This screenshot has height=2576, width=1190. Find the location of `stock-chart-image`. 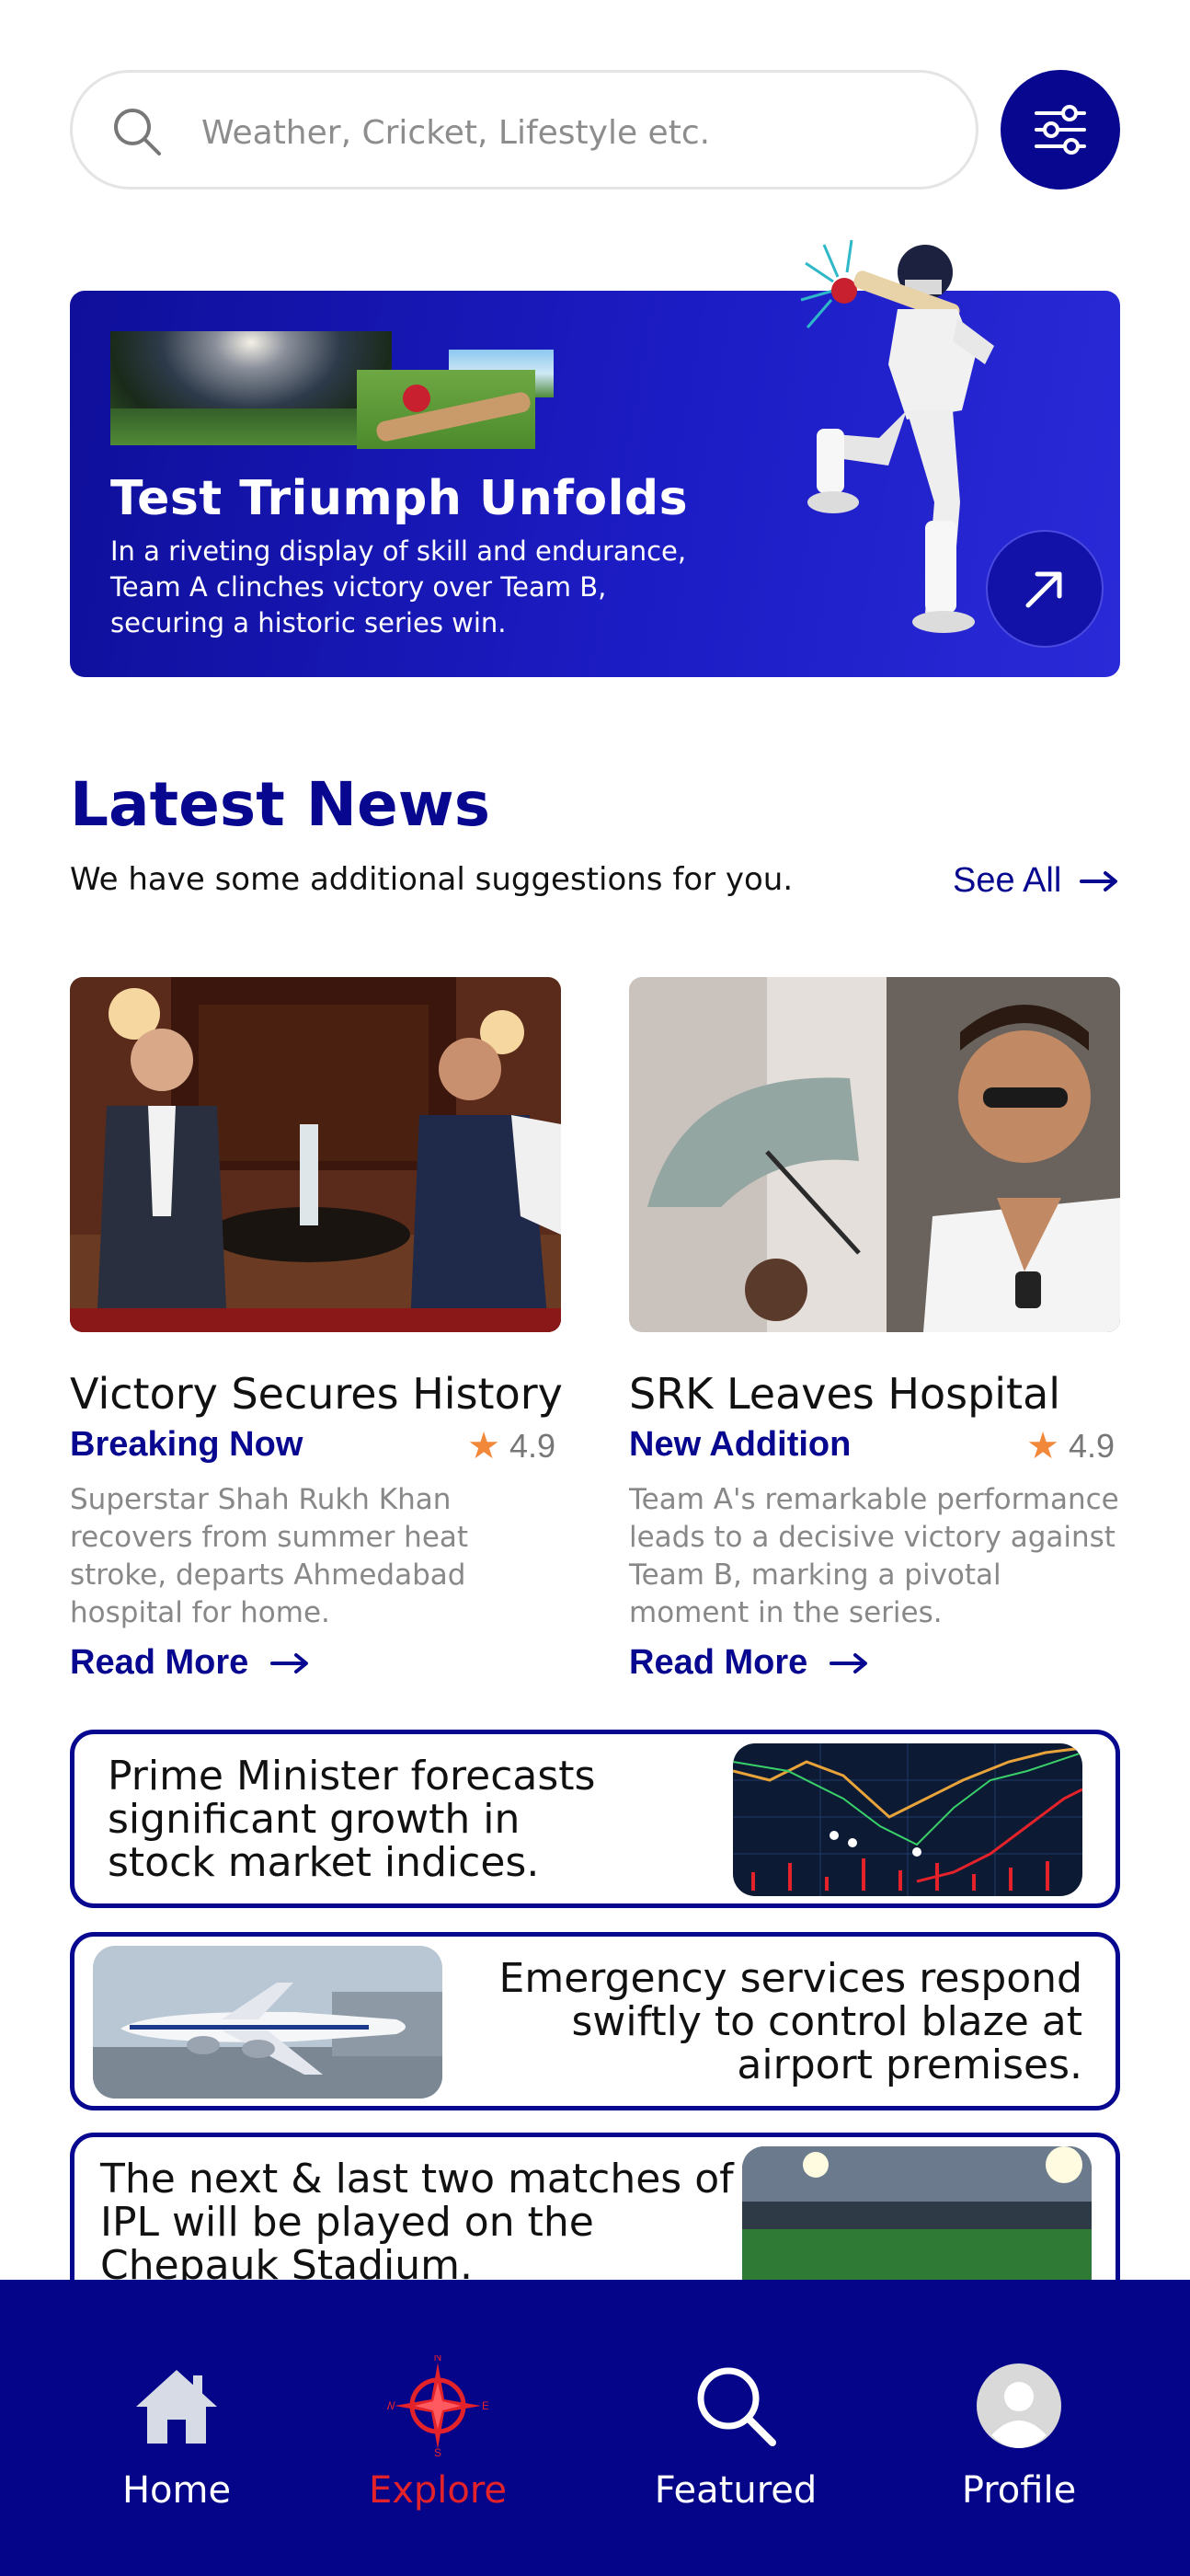

stock-chart-image is located at coordinates (907, 1819).